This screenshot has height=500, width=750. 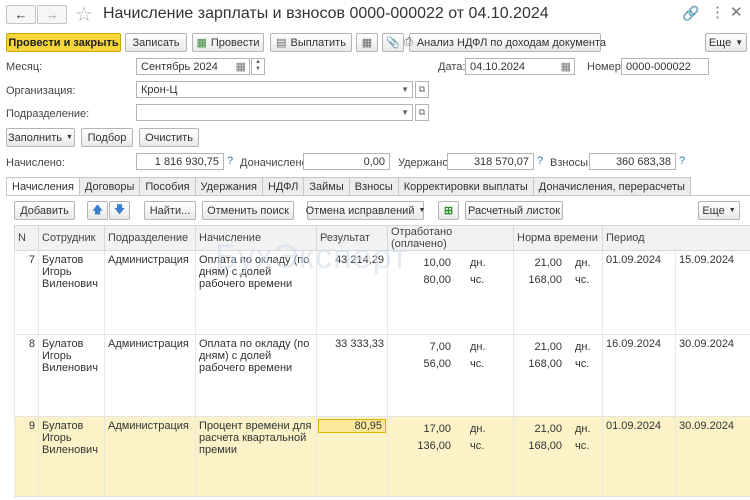 What do you see at coordinates (712, 292) in the screenshot?
I see `period-end-cell: 15.09.2024` at bounding box center [712, 292].